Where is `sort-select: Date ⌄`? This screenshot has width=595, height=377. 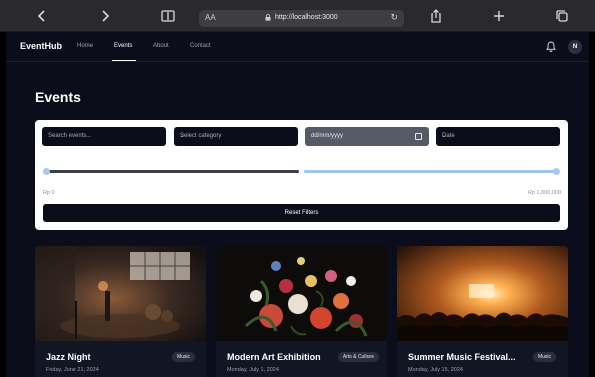
sort-select: Date ⌄ is located at coordinates (498, 136).